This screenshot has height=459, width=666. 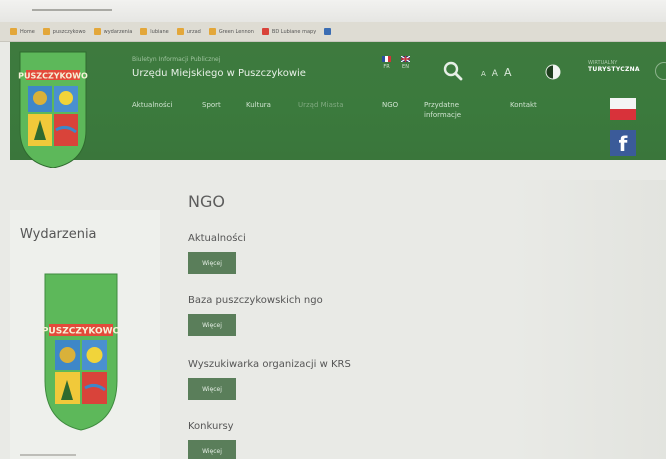 I want to click on office-subtitle: Biuletyn Informacji Publicznej, so click(x=176, y=59).